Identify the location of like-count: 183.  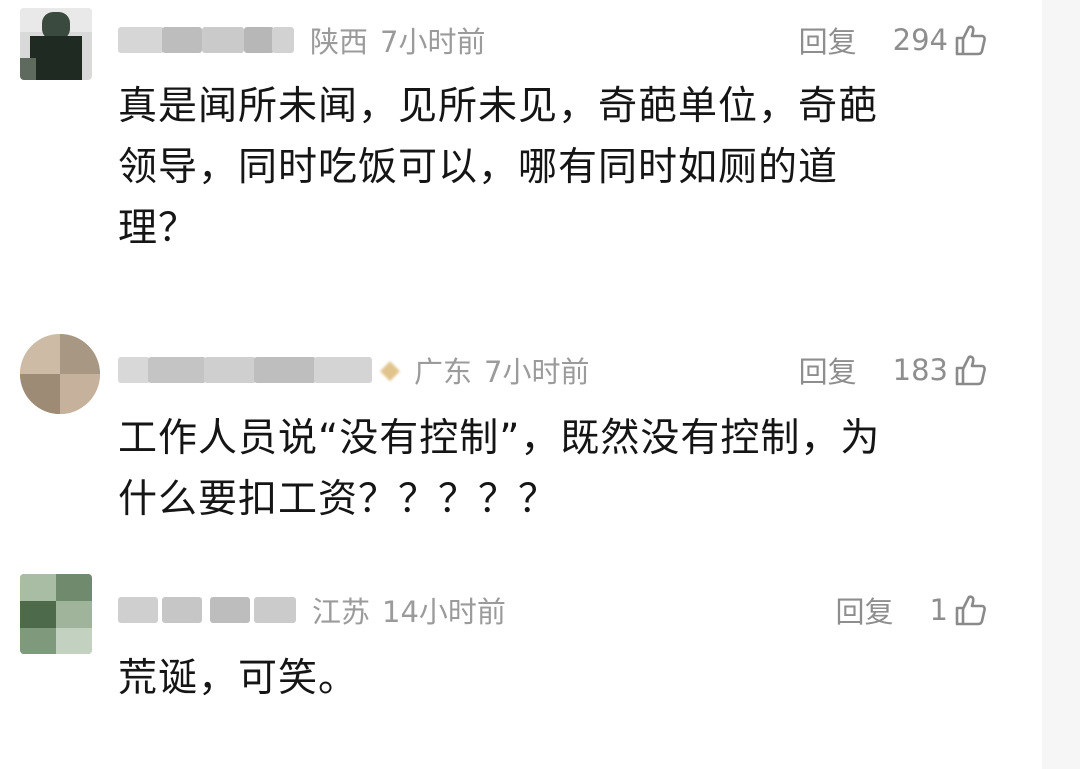
(920, 370).